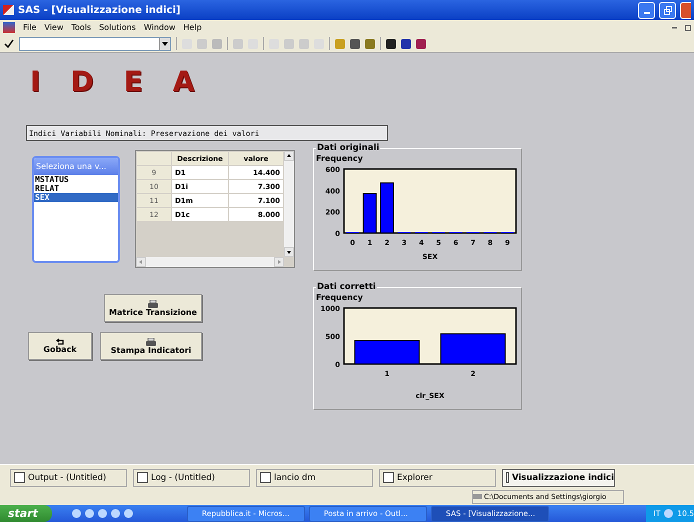 The height and width of the screenshot is (522, 694). I want to click on menu-item: File, so click(29, 27).